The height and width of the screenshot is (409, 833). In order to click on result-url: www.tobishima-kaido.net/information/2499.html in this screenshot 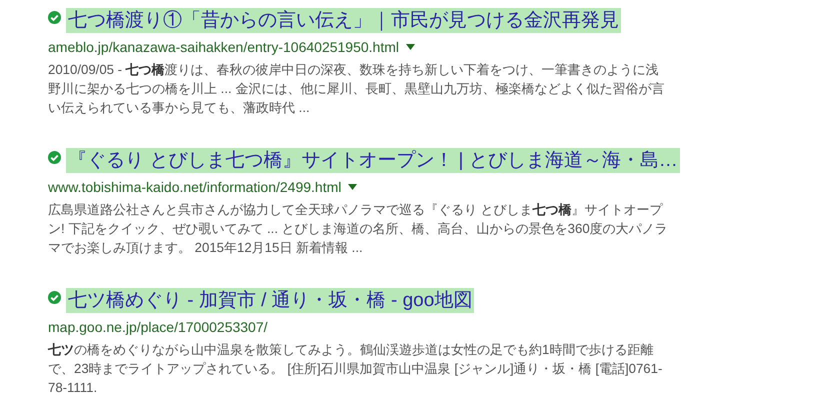, I will do `click(195, 187)`.